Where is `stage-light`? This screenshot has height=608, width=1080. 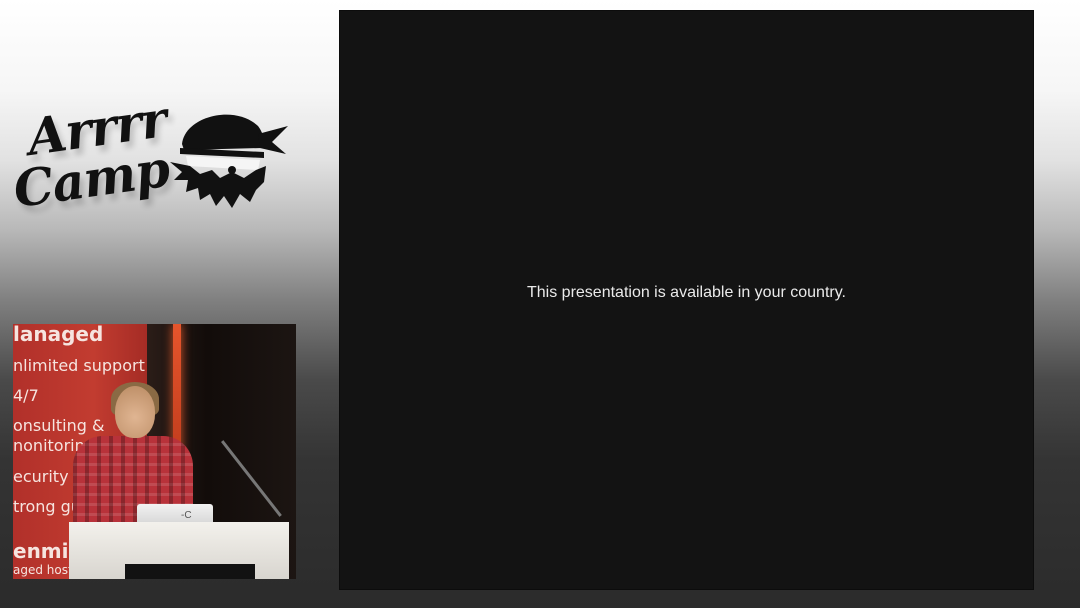
stage-light is located at coordinates (177, 389).